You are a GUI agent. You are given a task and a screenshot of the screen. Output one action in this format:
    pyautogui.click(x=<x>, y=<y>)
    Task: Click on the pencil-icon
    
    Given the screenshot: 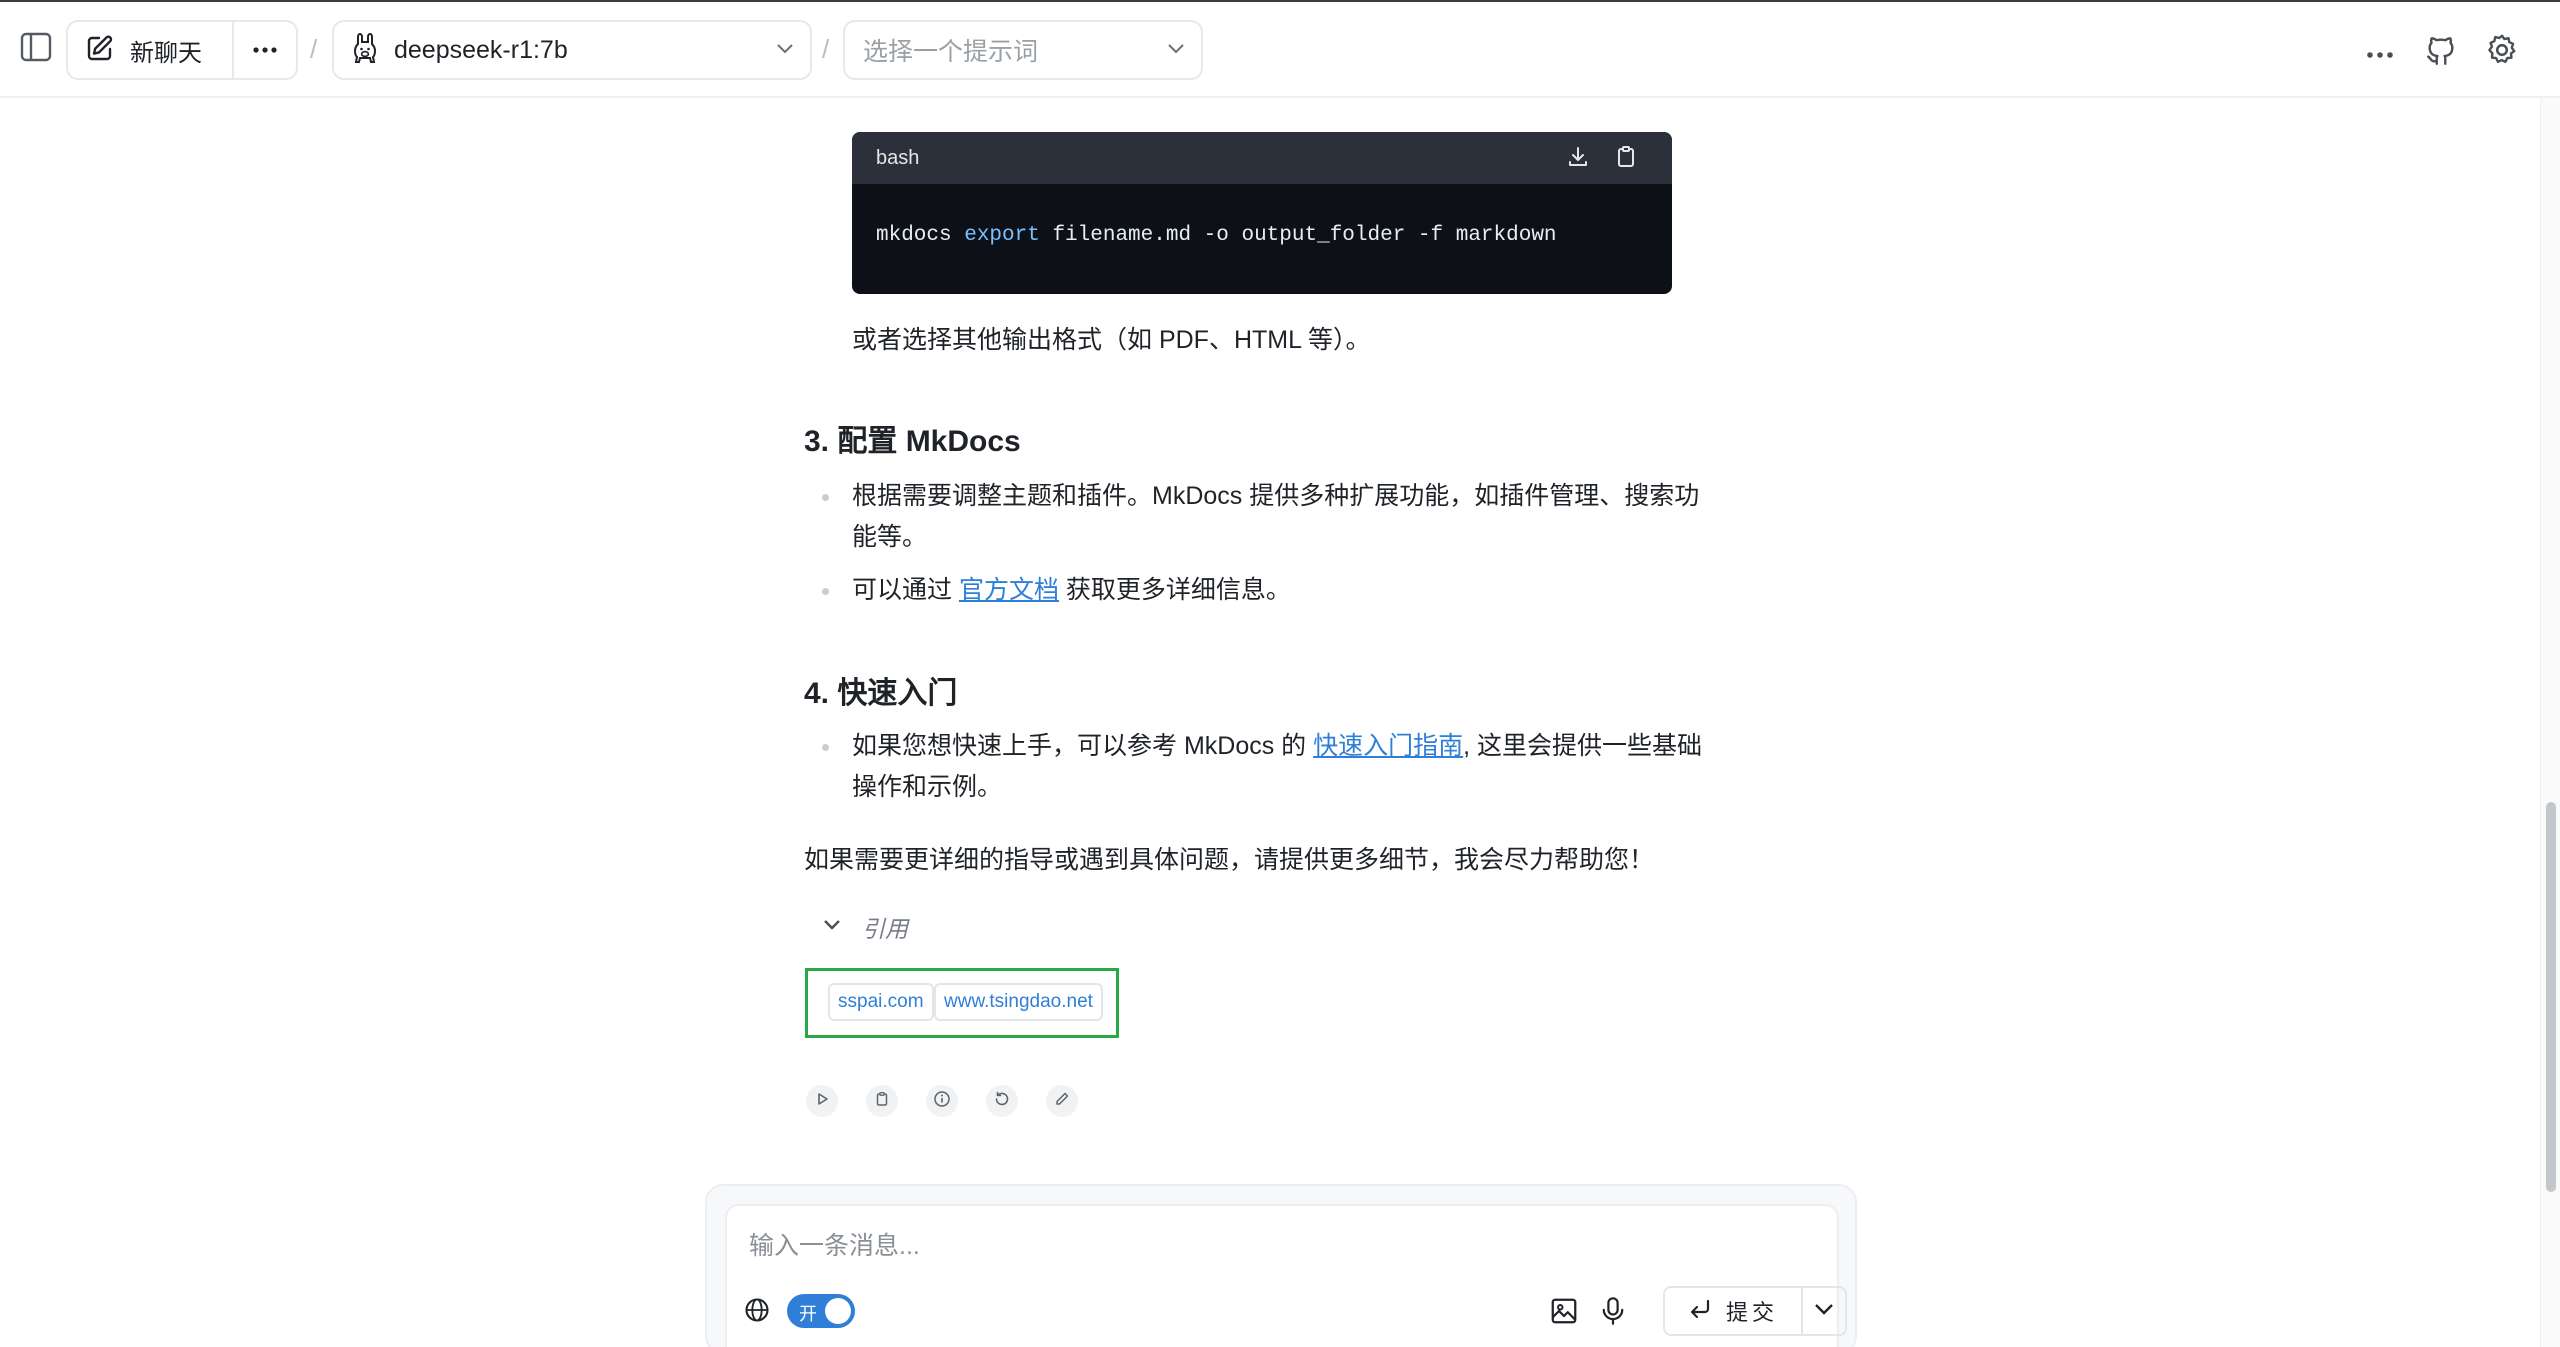 What is the action you would take?
    pyautogui.click(x=1062, y=1101)
    